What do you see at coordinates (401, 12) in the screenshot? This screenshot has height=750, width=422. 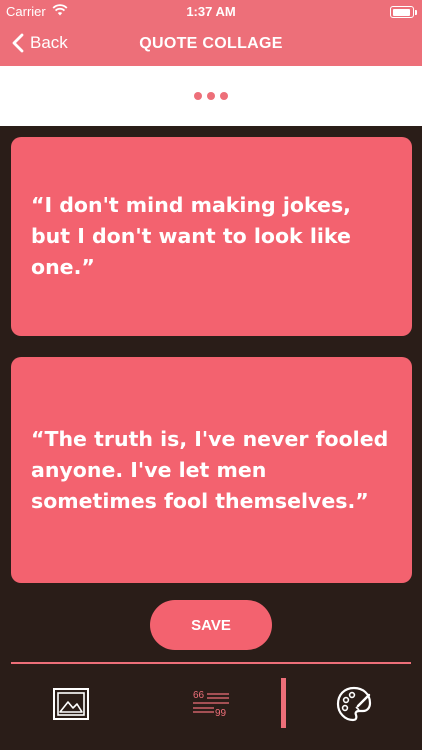 I see `battery-level` at bounding box center [401, 12].